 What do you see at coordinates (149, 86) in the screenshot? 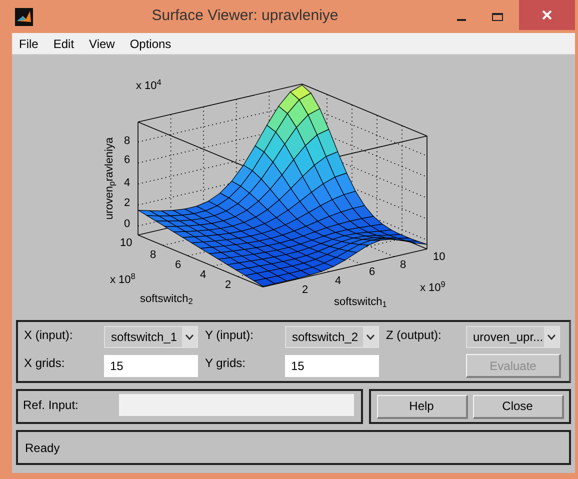
I see `axis-multiplier: x 10$^{4}$` at bounding box center [149, 86].